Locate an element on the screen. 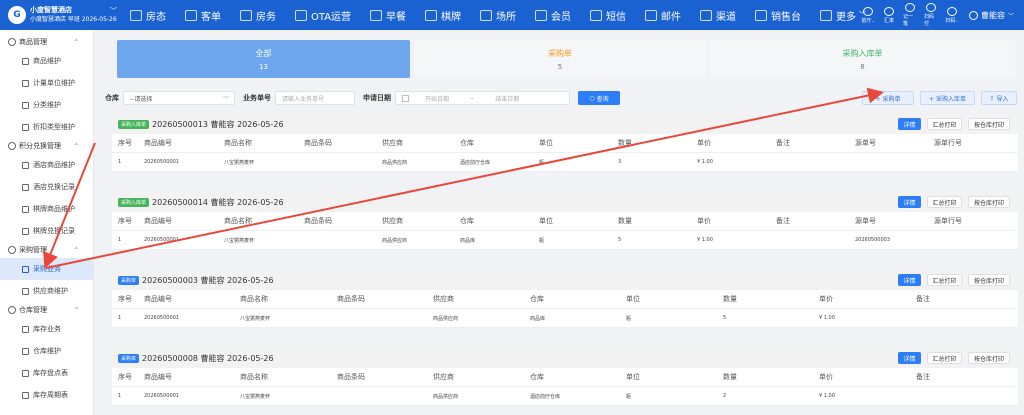  nav-room-status: 房态 is located at coordinates (148, 15).